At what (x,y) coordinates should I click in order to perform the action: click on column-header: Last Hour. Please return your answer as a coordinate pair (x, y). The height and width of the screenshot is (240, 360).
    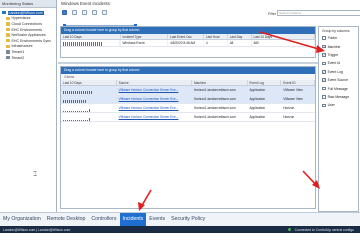
    Looking at the image, I should click on (216, 36).